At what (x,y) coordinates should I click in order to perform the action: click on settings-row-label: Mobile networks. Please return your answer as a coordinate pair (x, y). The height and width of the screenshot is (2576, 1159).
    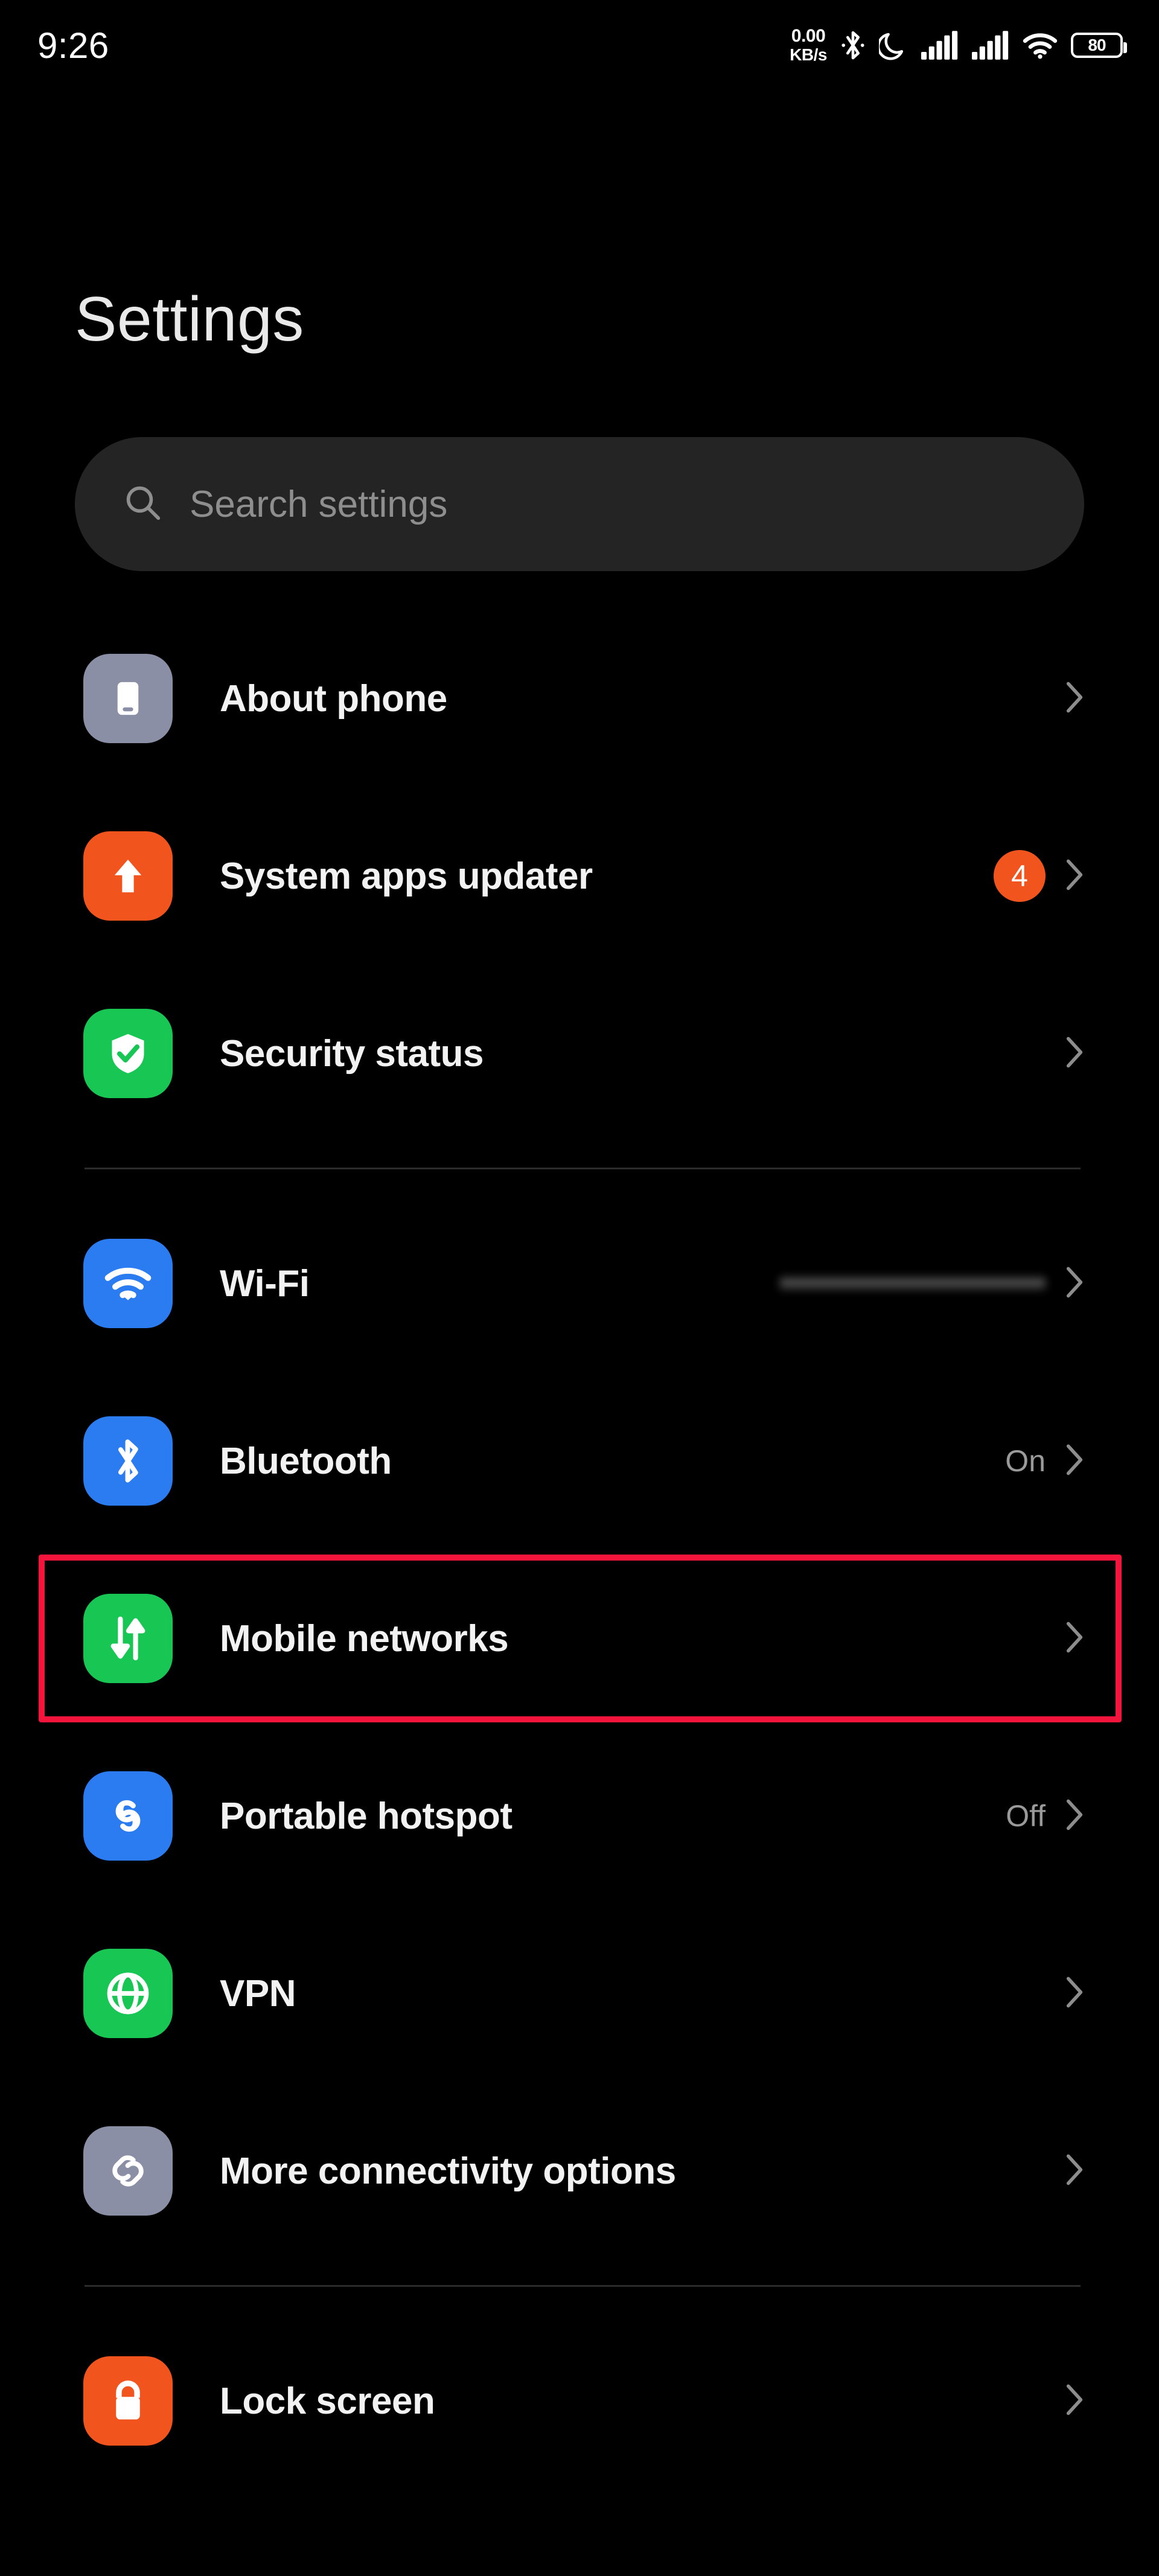
    Looking at the image, I should click on (364, 1639).